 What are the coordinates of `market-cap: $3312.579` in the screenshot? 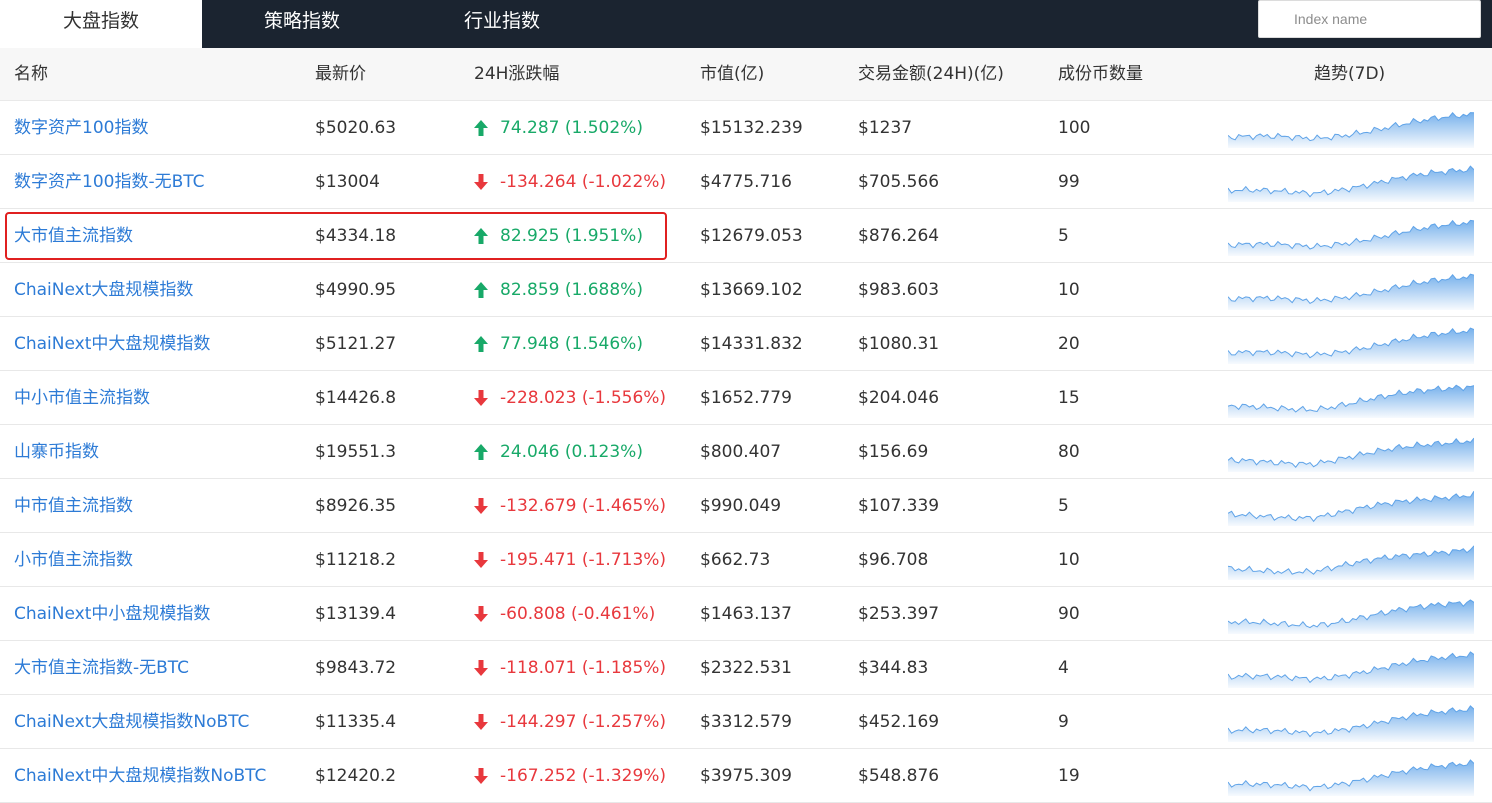 It's located at (746, 722).